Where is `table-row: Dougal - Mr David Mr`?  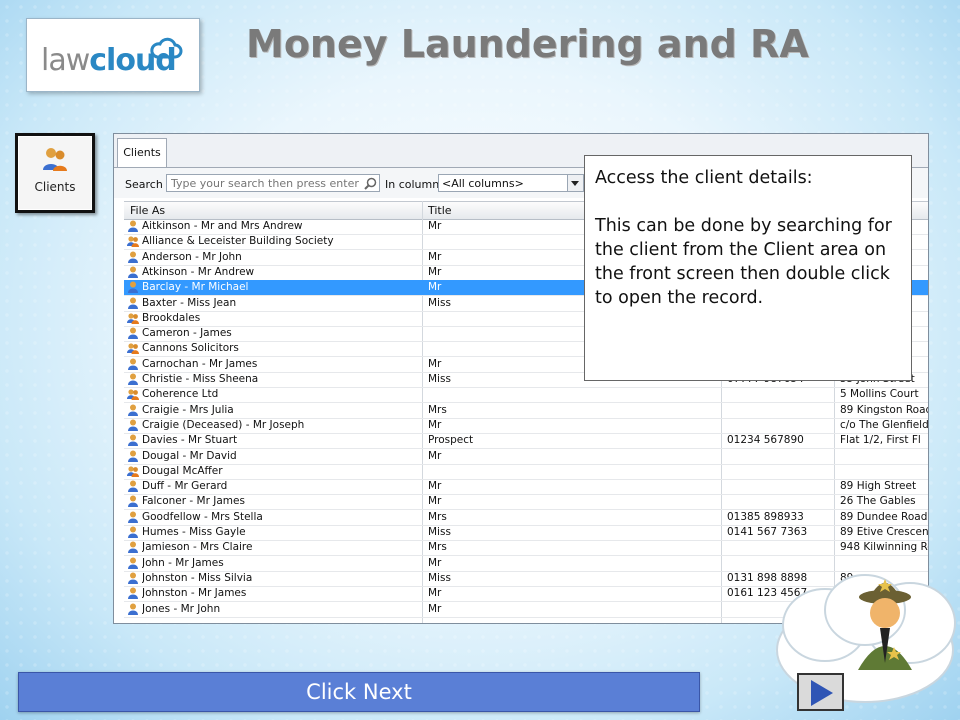
table-row: Dougal - Mr David Mr is located at coordinates (526, 457).